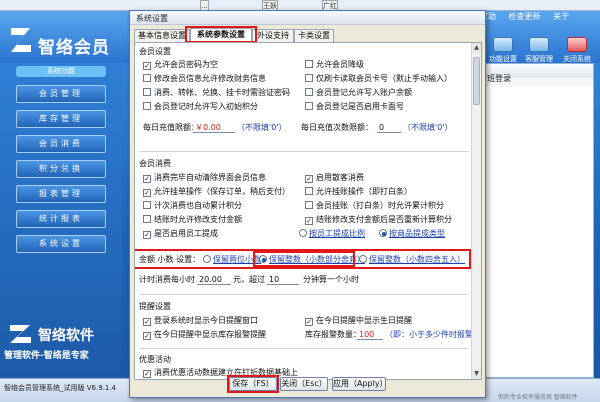 The height and width of the screenshot is (402, 600). Describe the element at coordinates (333, 334) in the screenshot. I see `stock-alarm-label: 库存报警数量：` at that location.